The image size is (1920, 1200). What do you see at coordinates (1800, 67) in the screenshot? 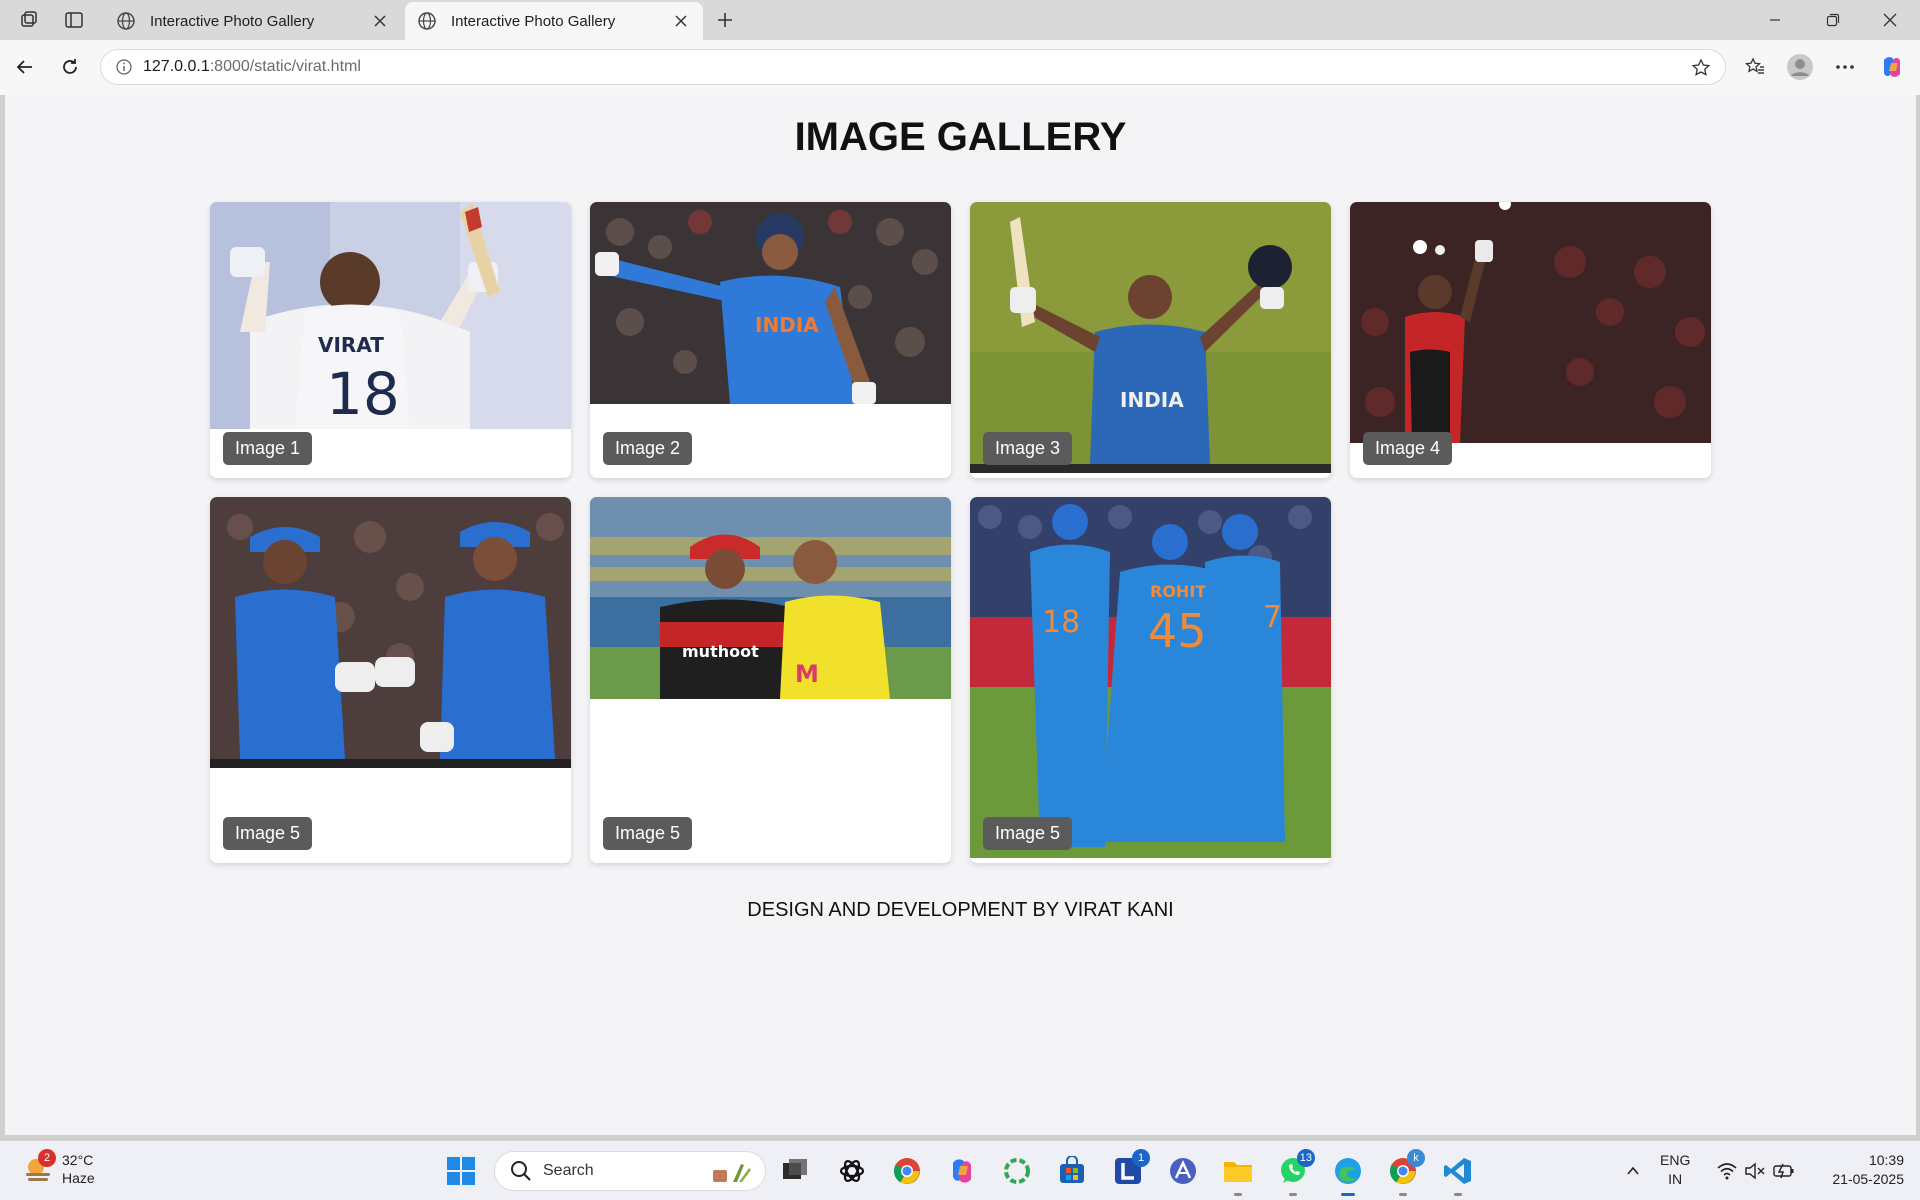
I see `profile-avatar-icon` at bounding box center [1800, 67].